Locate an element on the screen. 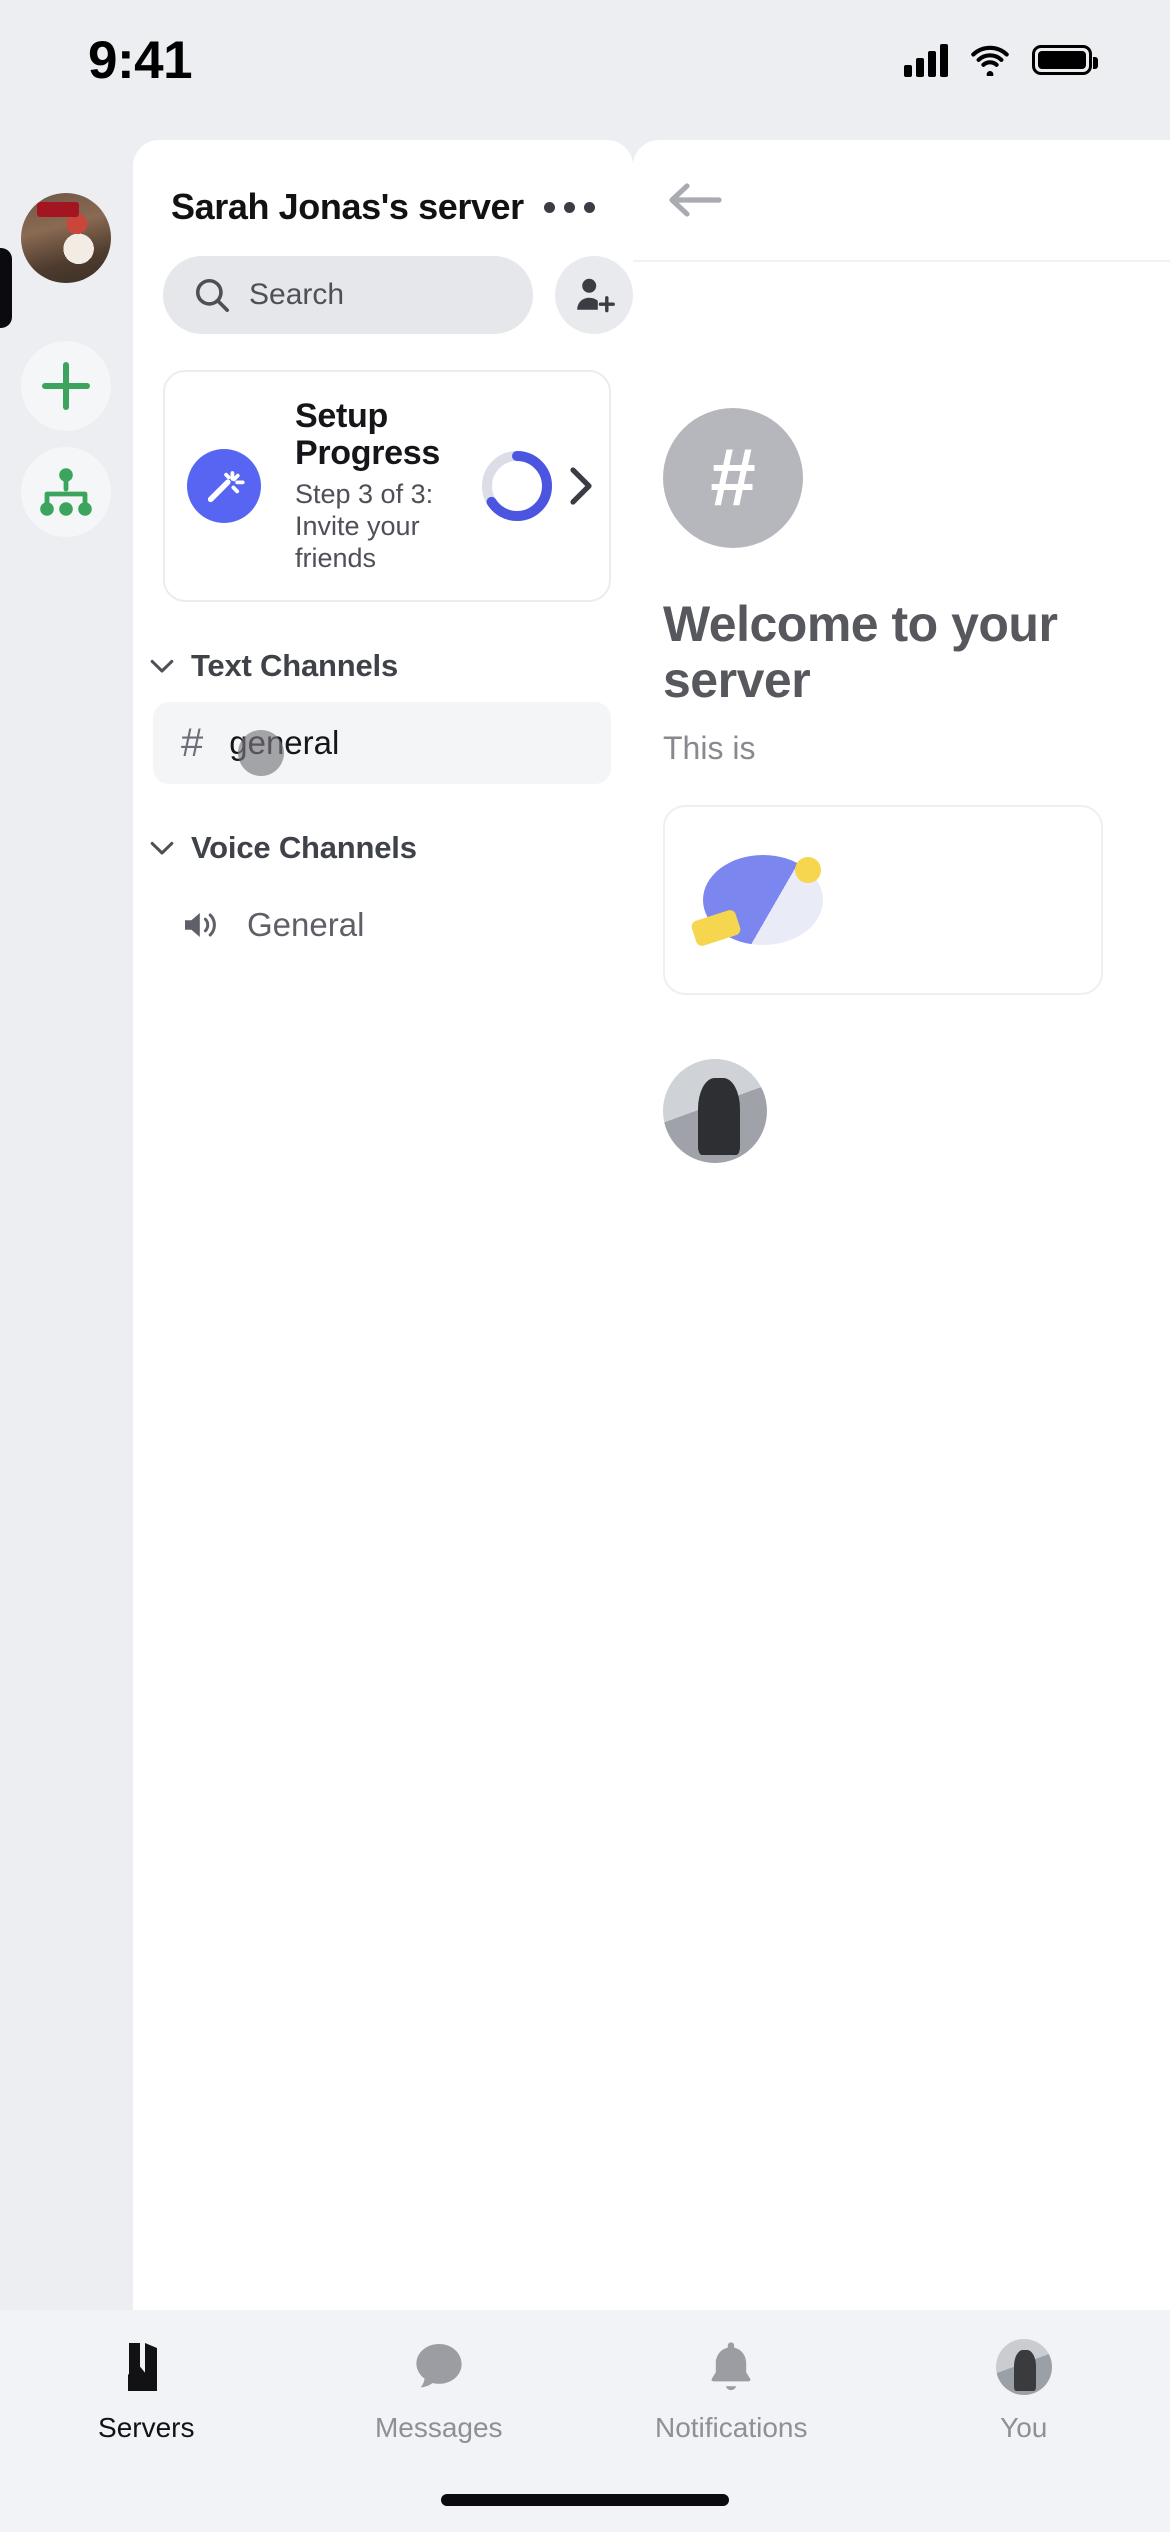  tab-you: You is located at coordinates (1024, 2390).